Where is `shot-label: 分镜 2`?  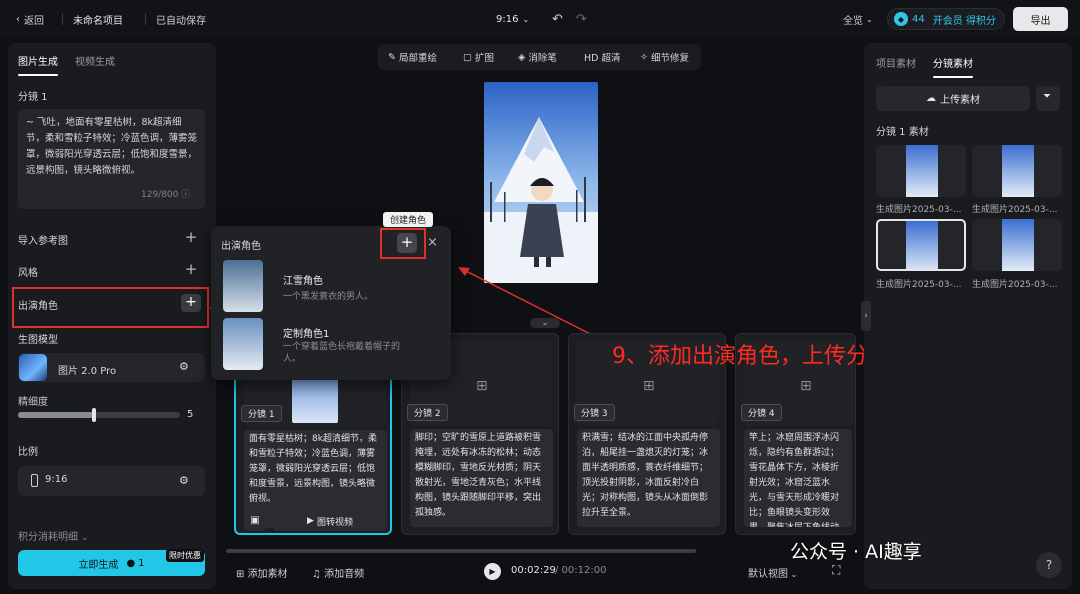 shot-label: 分镜 2 is located at coordinates (427, 412).